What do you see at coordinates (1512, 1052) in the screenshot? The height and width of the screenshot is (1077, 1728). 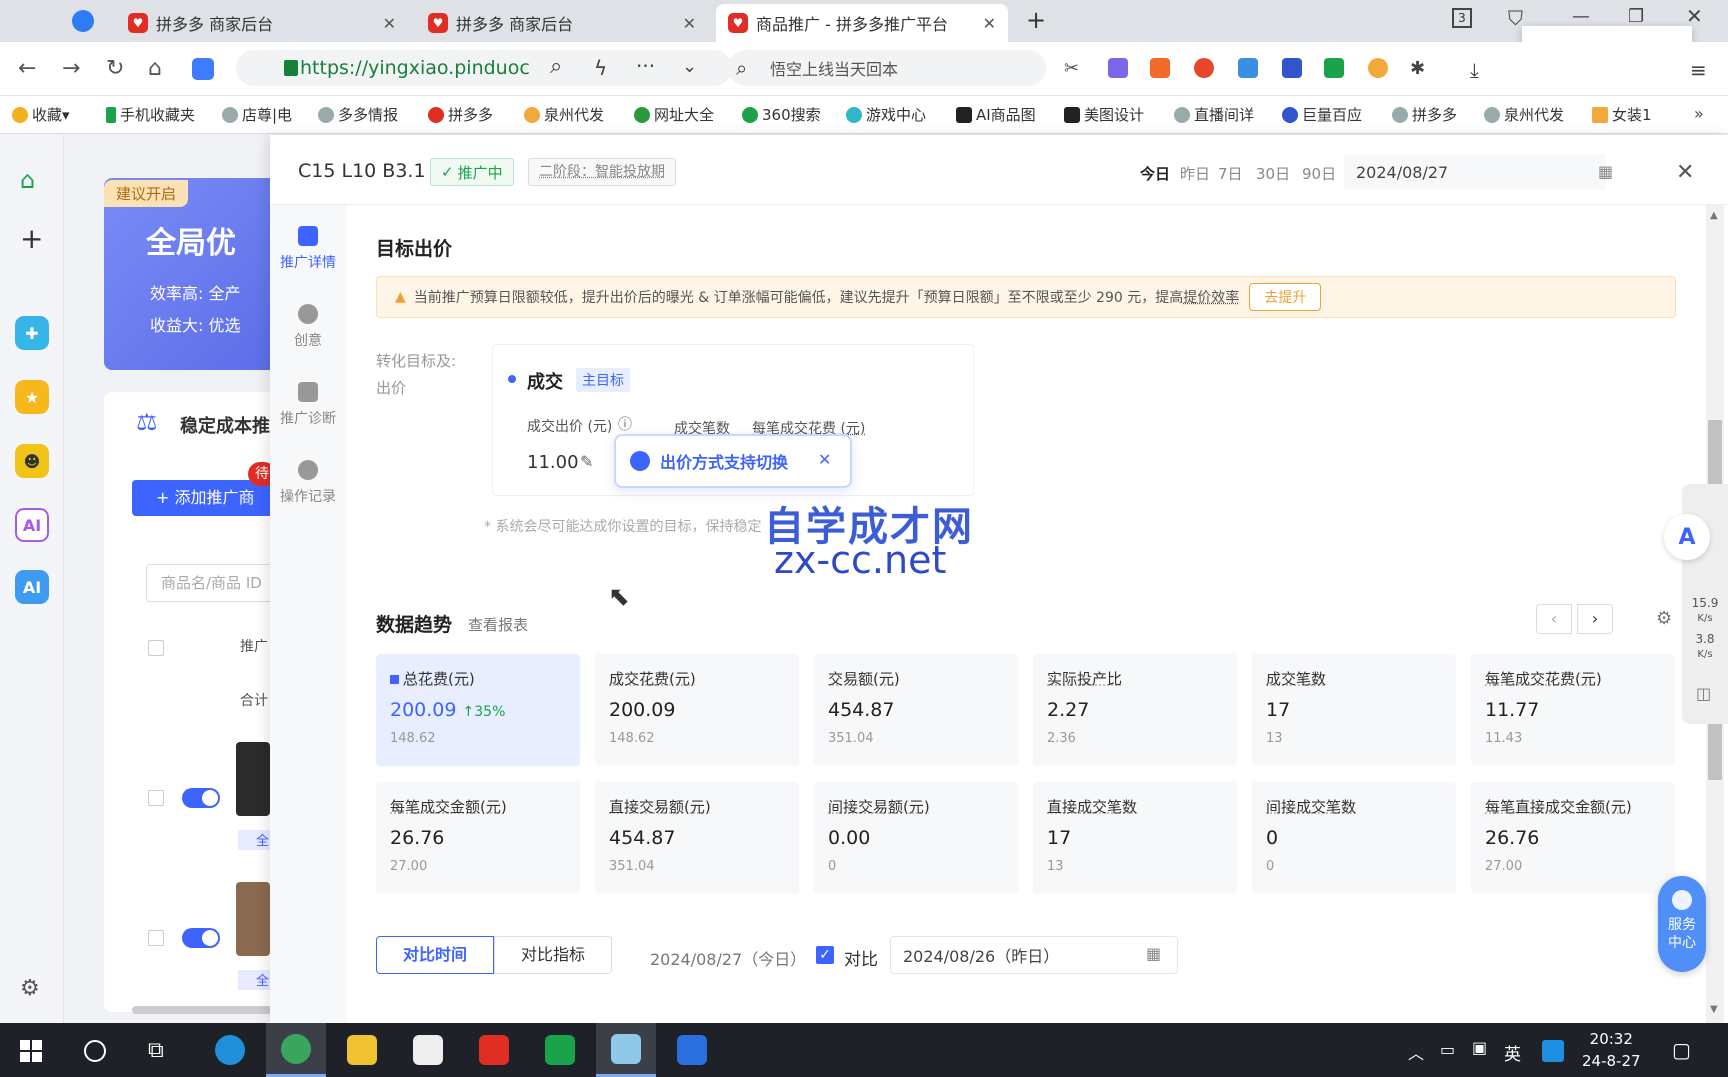 I see `tray-ime: 英` at bounding box center [1512, 1052].